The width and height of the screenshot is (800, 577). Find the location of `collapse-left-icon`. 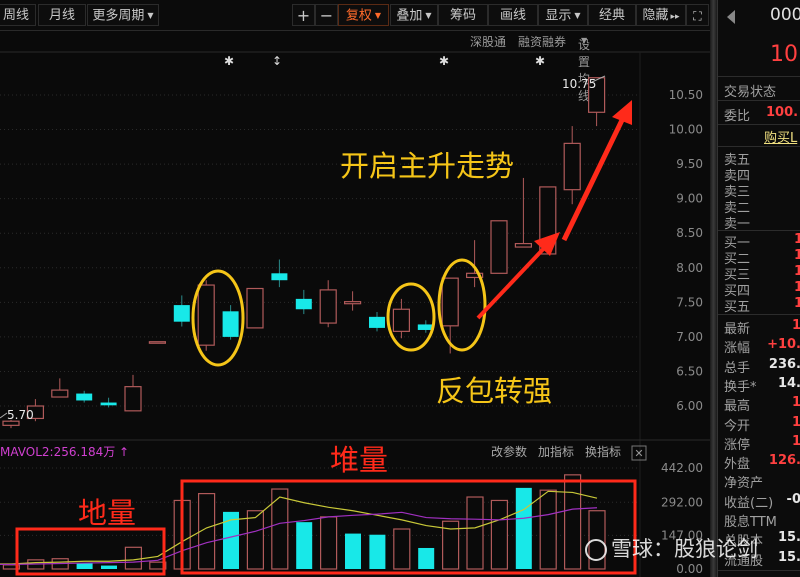

collapse-left-icon is located at coordinates (731, 17).